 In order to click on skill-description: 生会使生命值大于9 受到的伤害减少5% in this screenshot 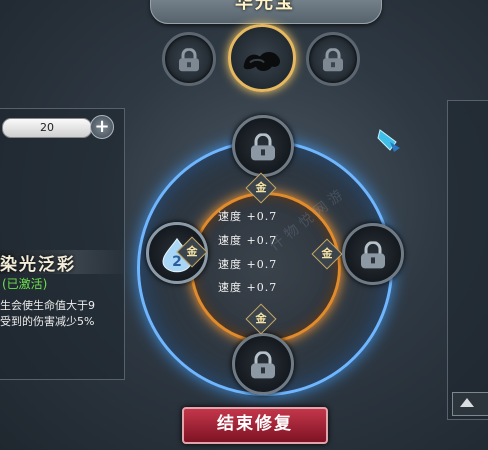, I will do `click(62, 314)`.